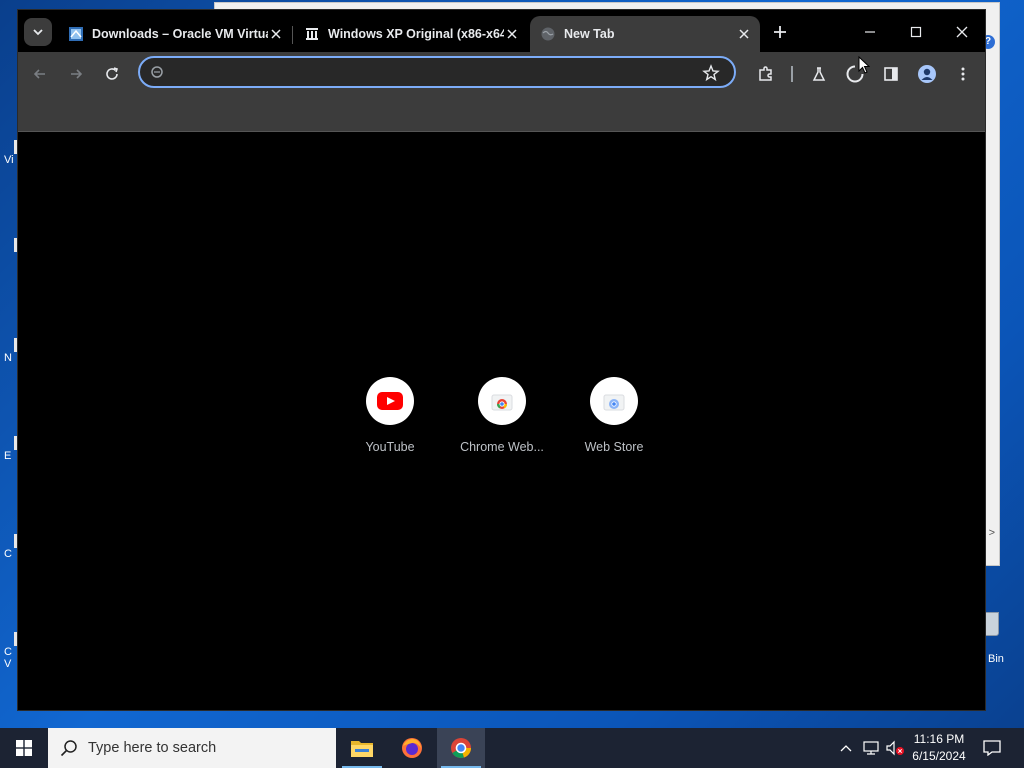 The height and width of the screenshot is (768, 1024). I want to click on plus-icon, so click(780, 32).